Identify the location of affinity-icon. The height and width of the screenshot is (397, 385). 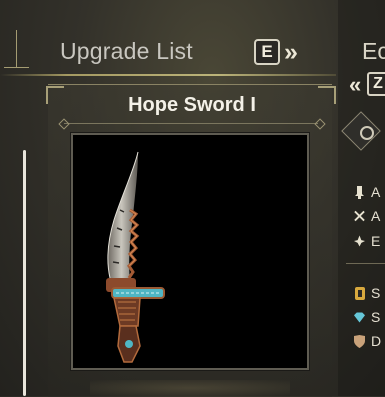
(359, 216).